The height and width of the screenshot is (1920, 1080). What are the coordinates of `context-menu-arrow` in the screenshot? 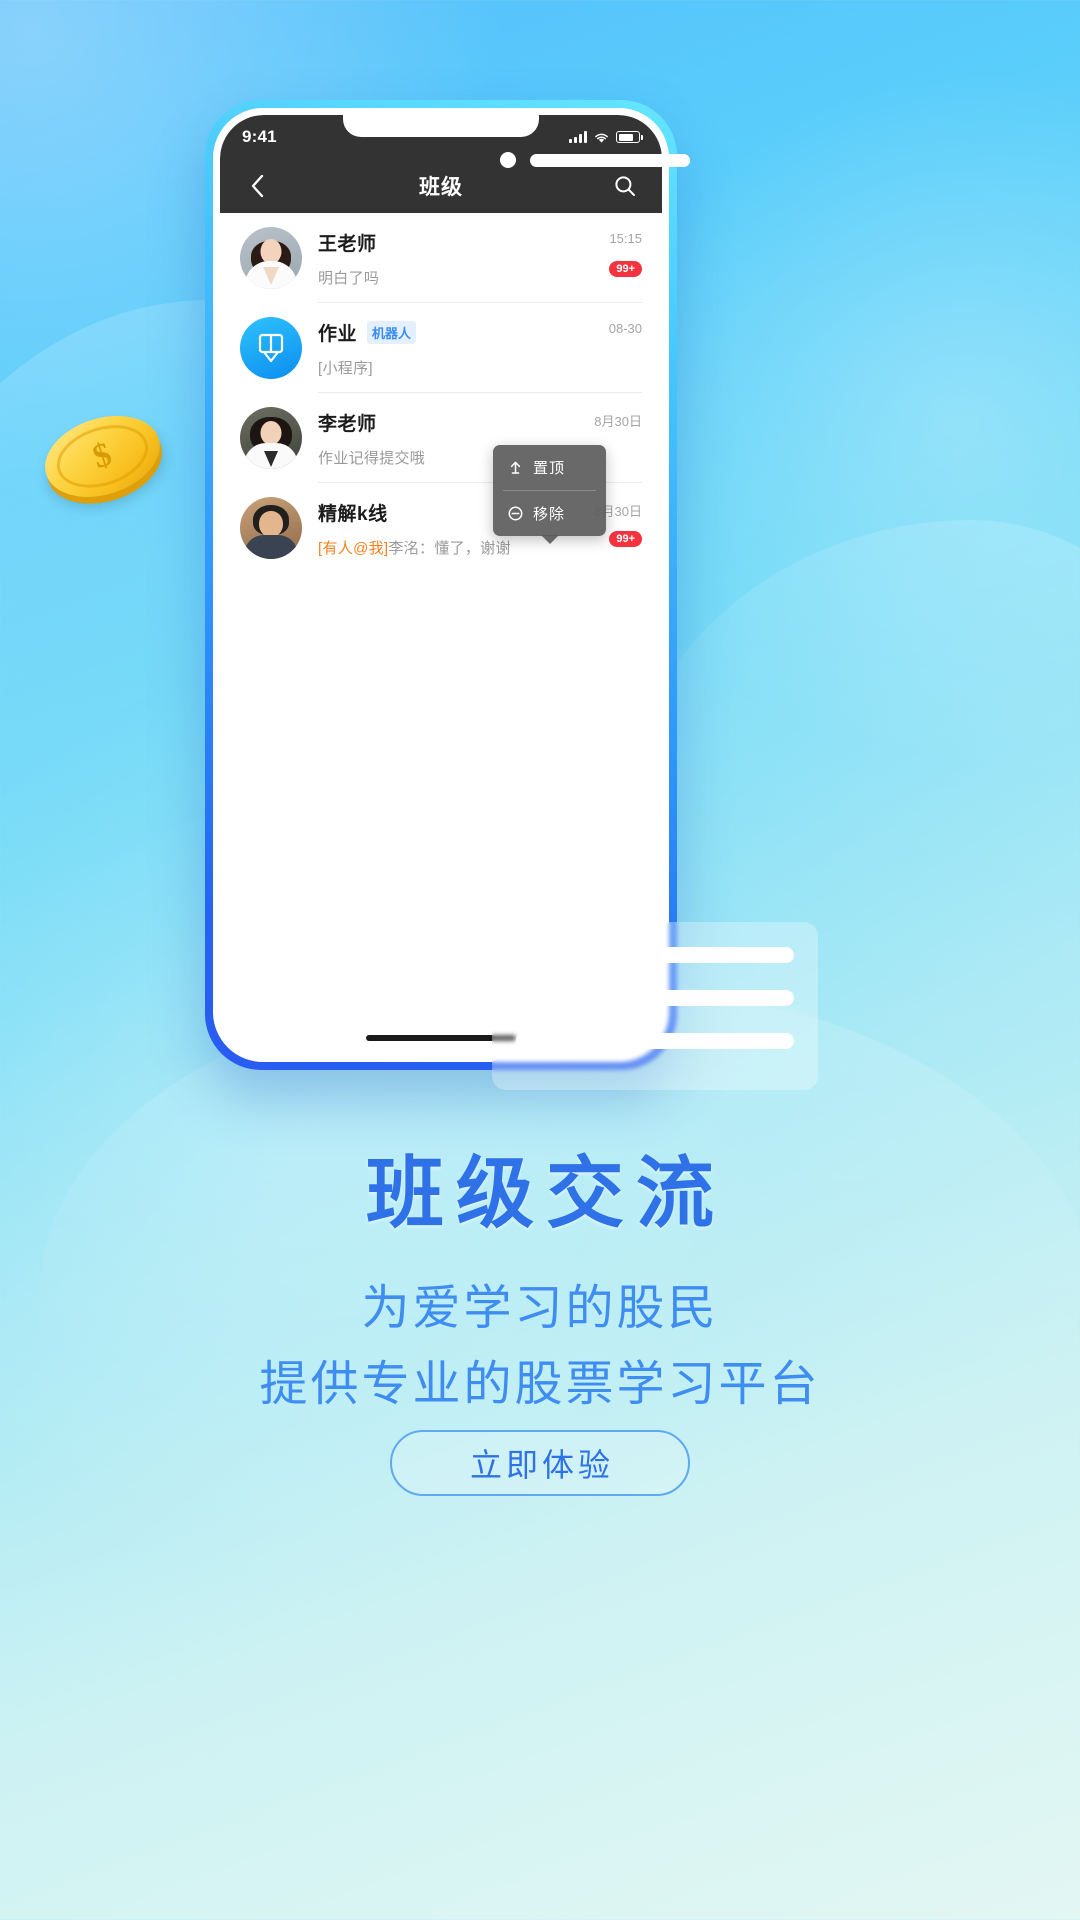 It's located at (549, 539).